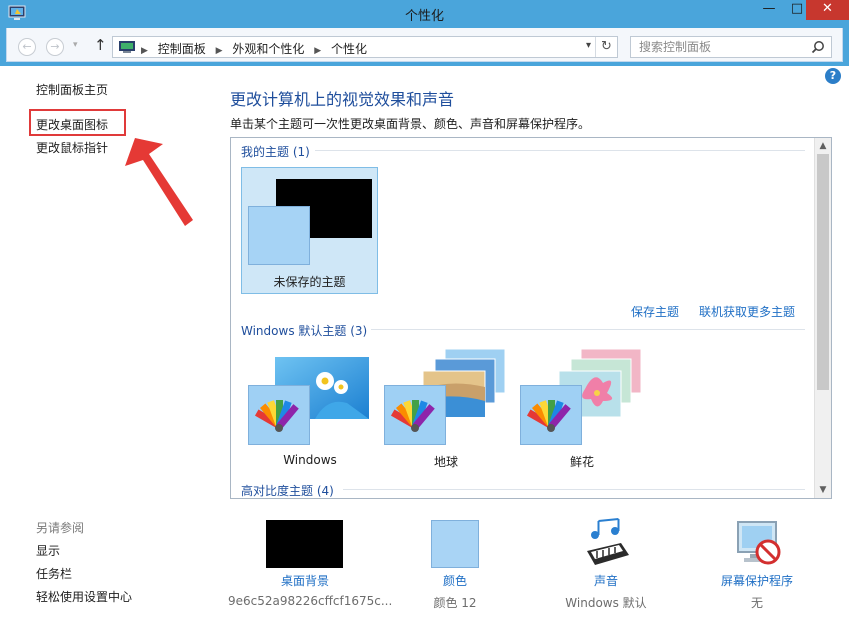  Describe the element at coordinates (455, 544) in the screenshot. I see `color-swatch` at that location.